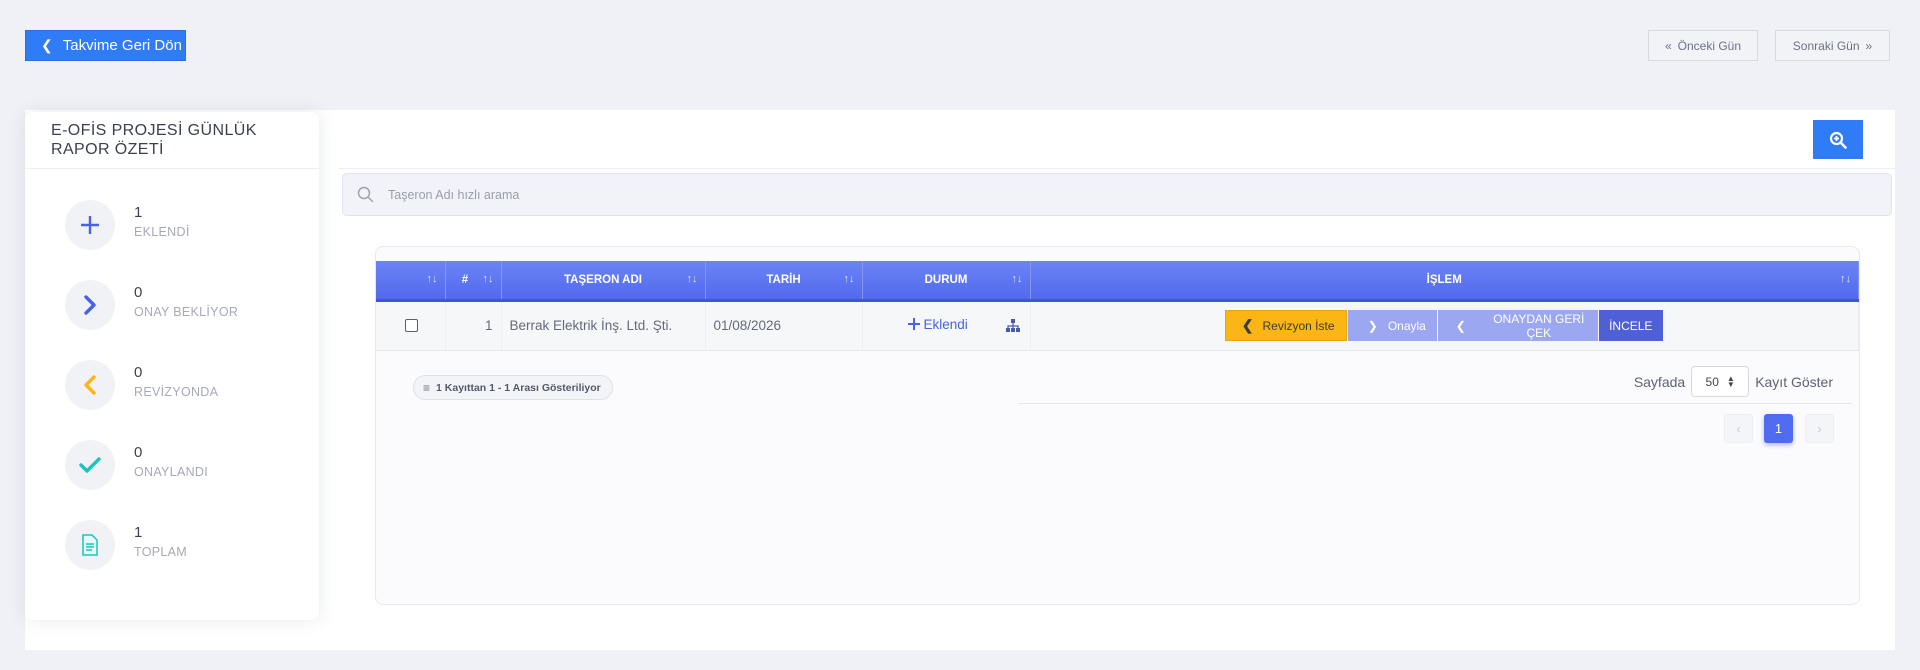  Describe the element at coordinates (1117, 194) in the screenshot. I see `quick-search-bar` at that location.